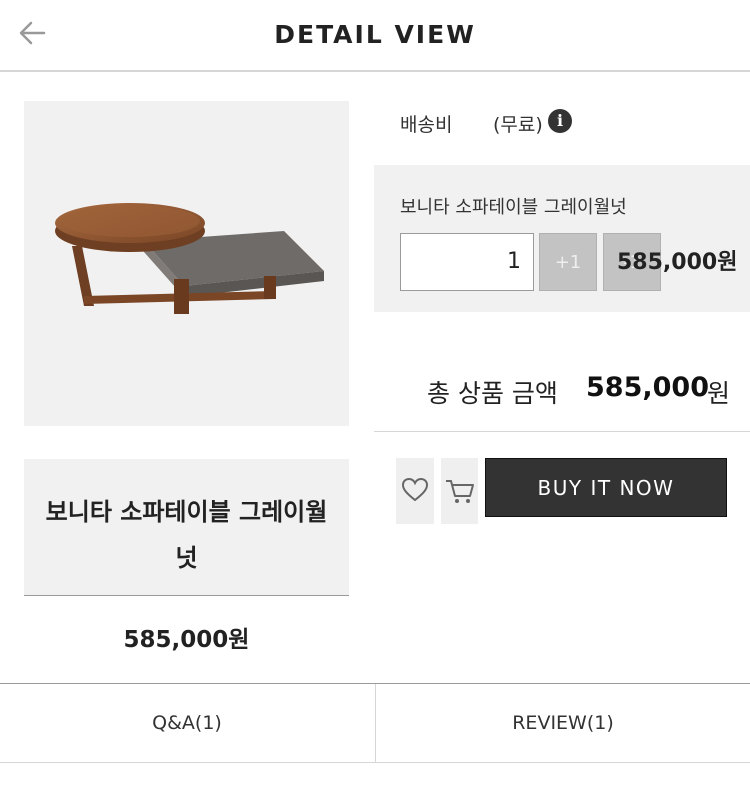 The height and width of the screenshot is (803, 750). I want to click on product-name: 보니타 소파테이블 그레이월넛, so click(186, 535).